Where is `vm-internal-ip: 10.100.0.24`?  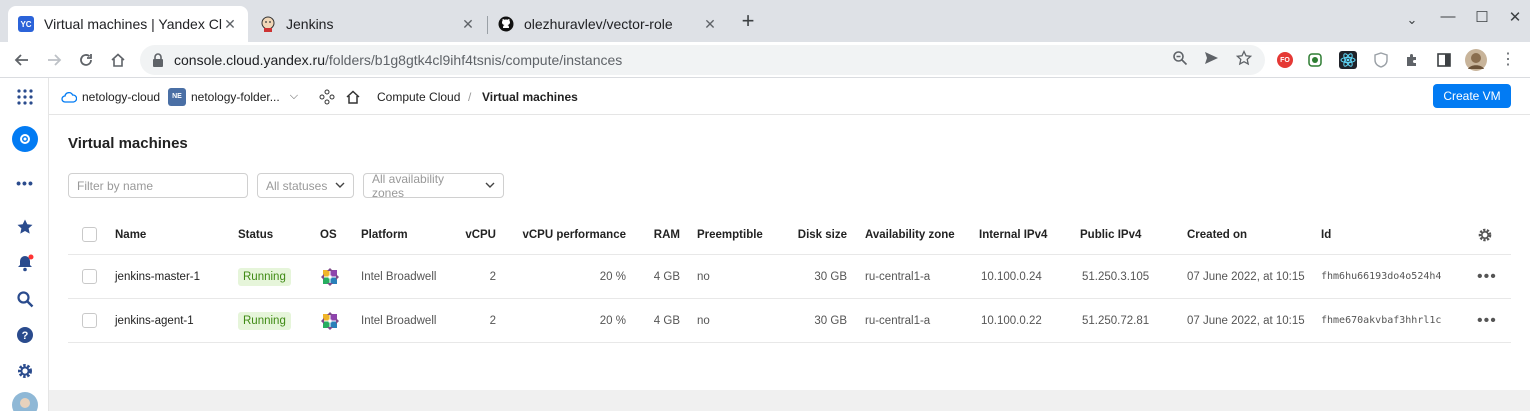 vm-internal-ip: 10.100.0.24 is located at coordinates (1011, 276).